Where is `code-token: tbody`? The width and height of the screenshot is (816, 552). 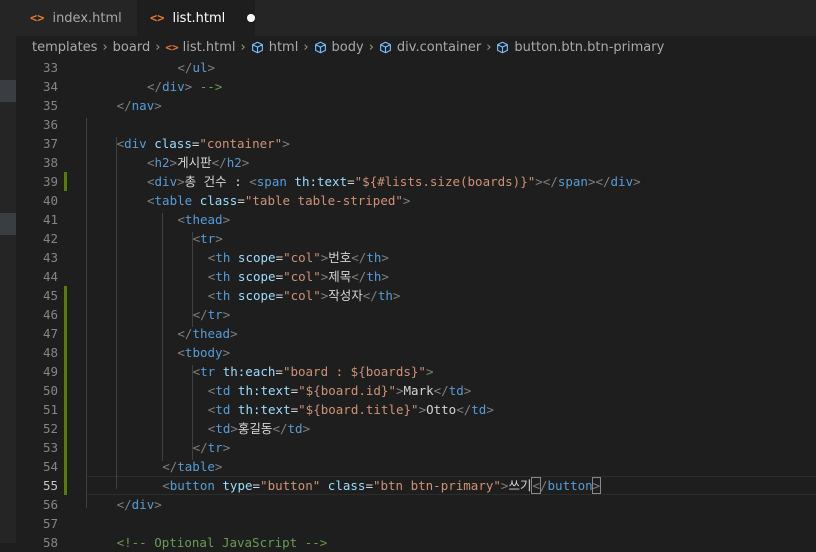 code-token: tbody is located at coordinates (203, 352).